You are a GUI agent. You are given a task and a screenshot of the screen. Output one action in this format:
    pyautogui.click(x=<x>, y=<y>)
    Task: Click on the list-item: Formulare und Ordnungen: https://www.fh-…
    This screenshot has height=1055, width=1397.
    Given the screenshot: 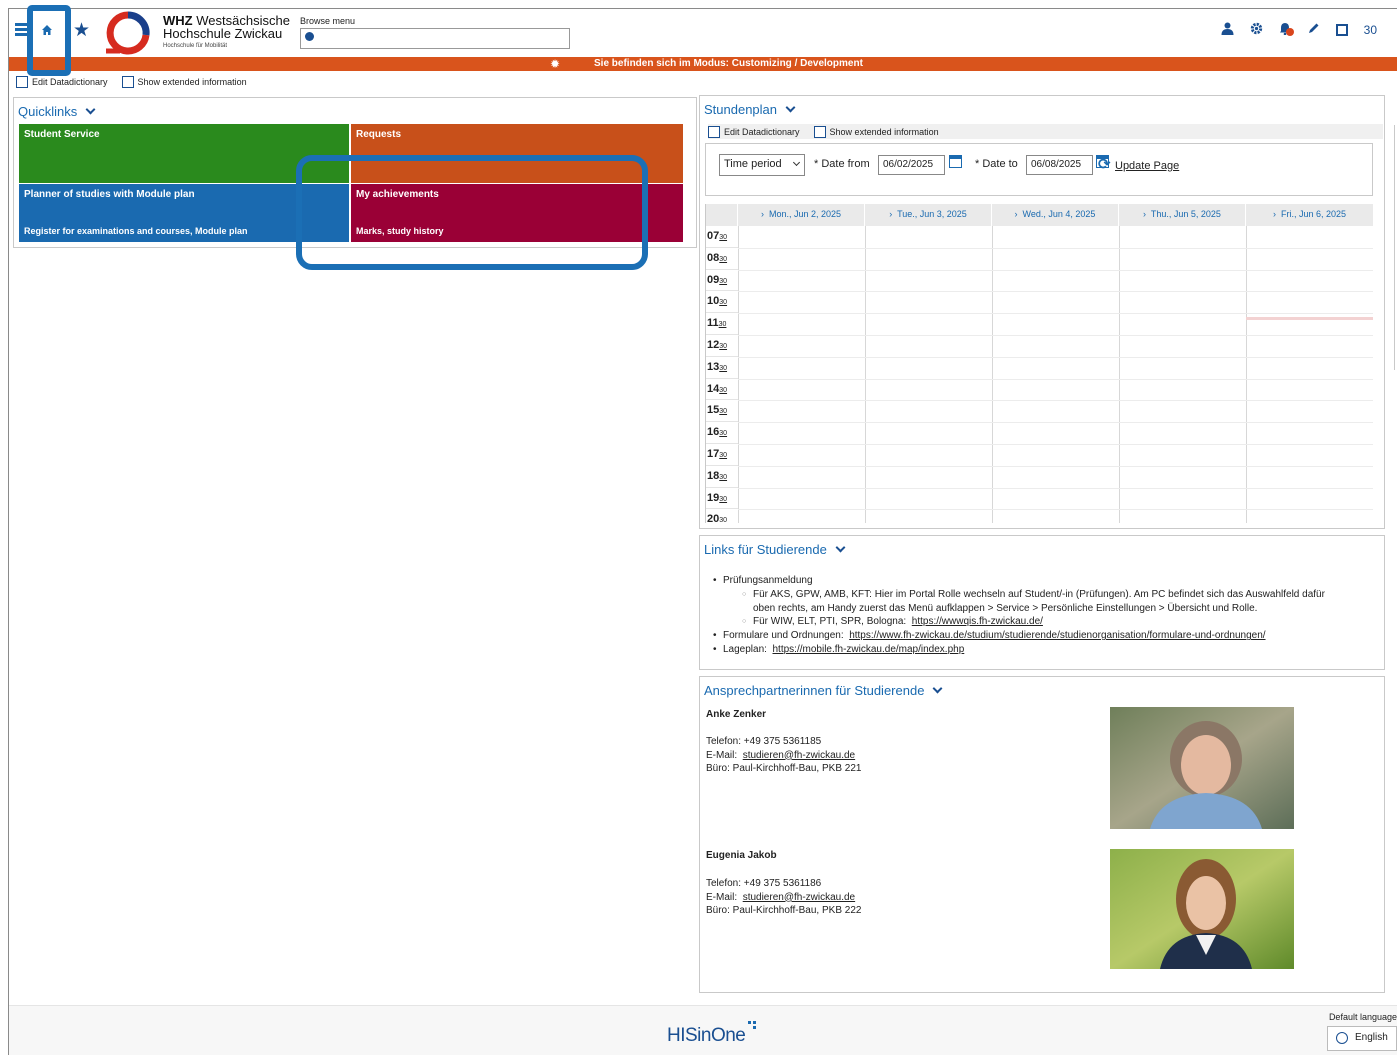 What is the action you would take?
    pyautogui.click(x=1043, y=636)
    